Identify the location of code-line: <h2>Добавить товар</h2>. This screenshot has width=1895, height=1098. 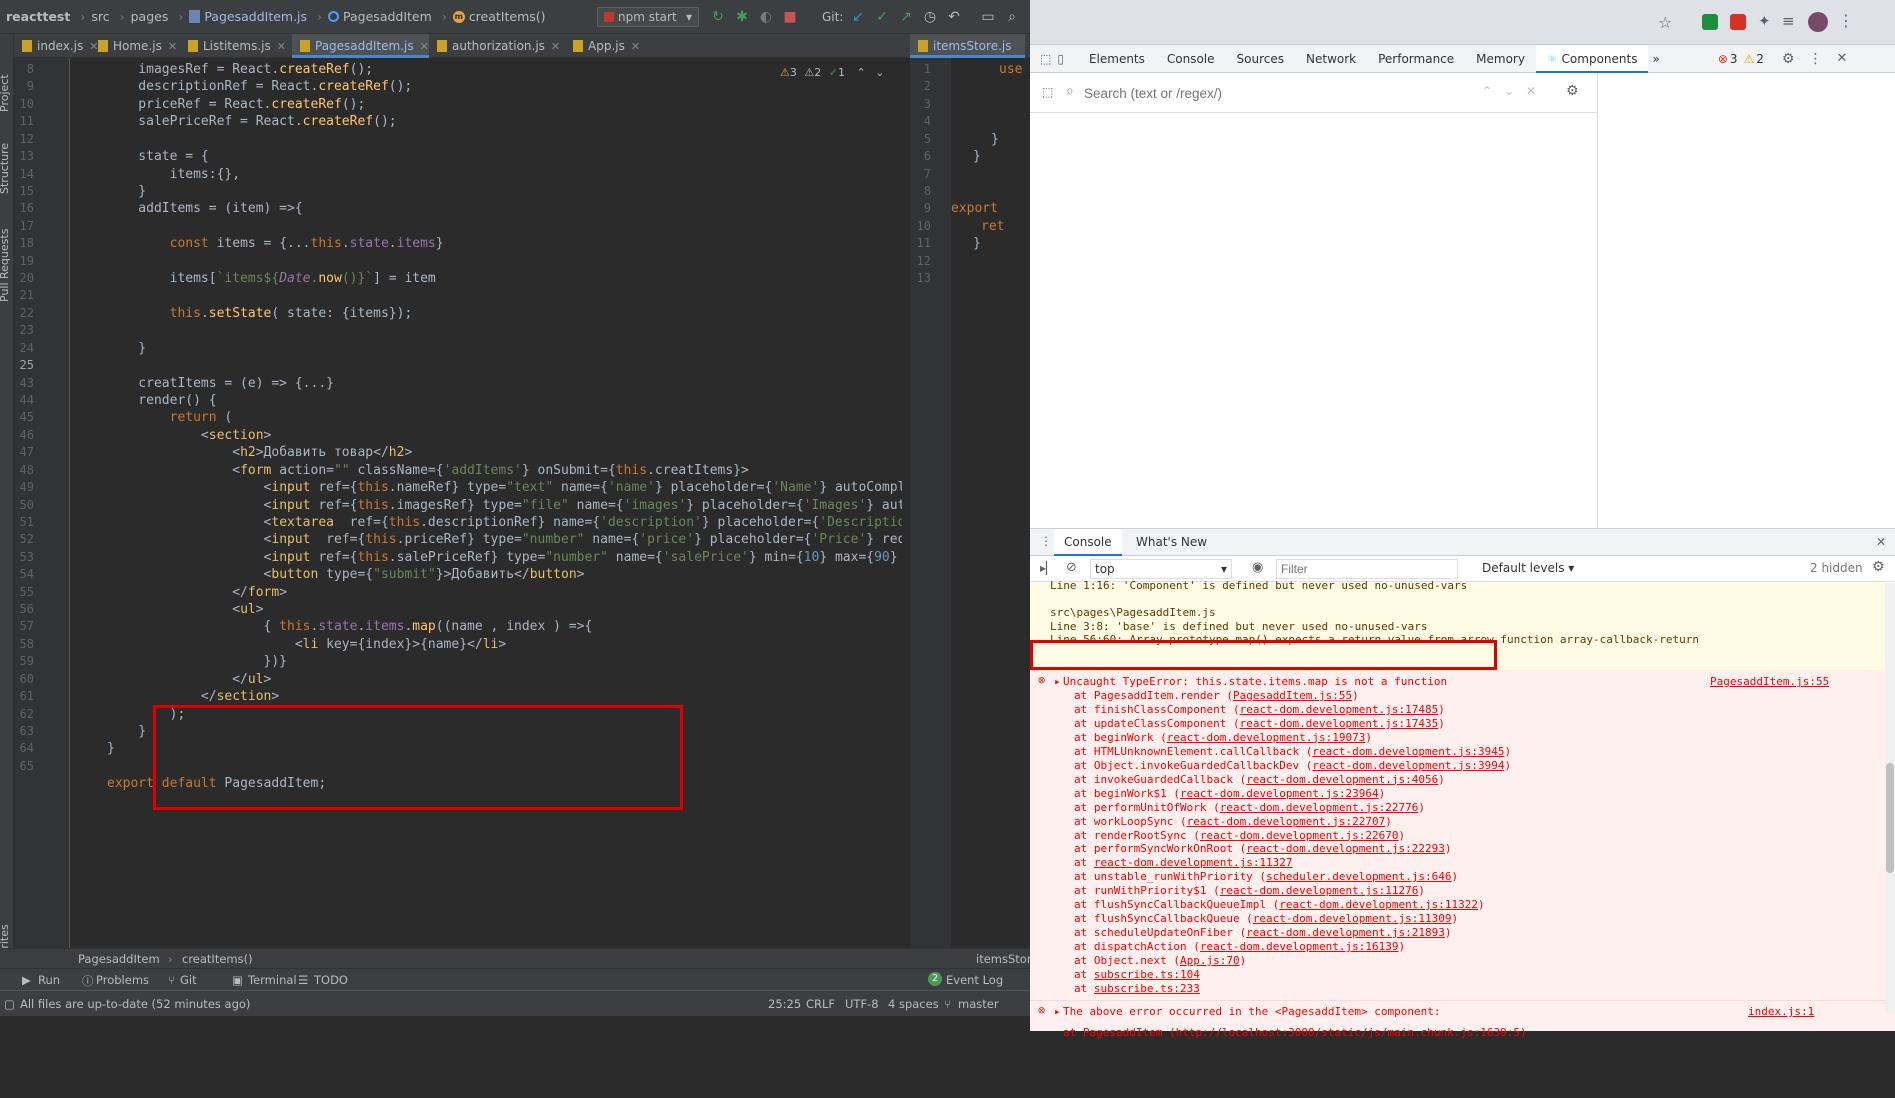
(259, 453).